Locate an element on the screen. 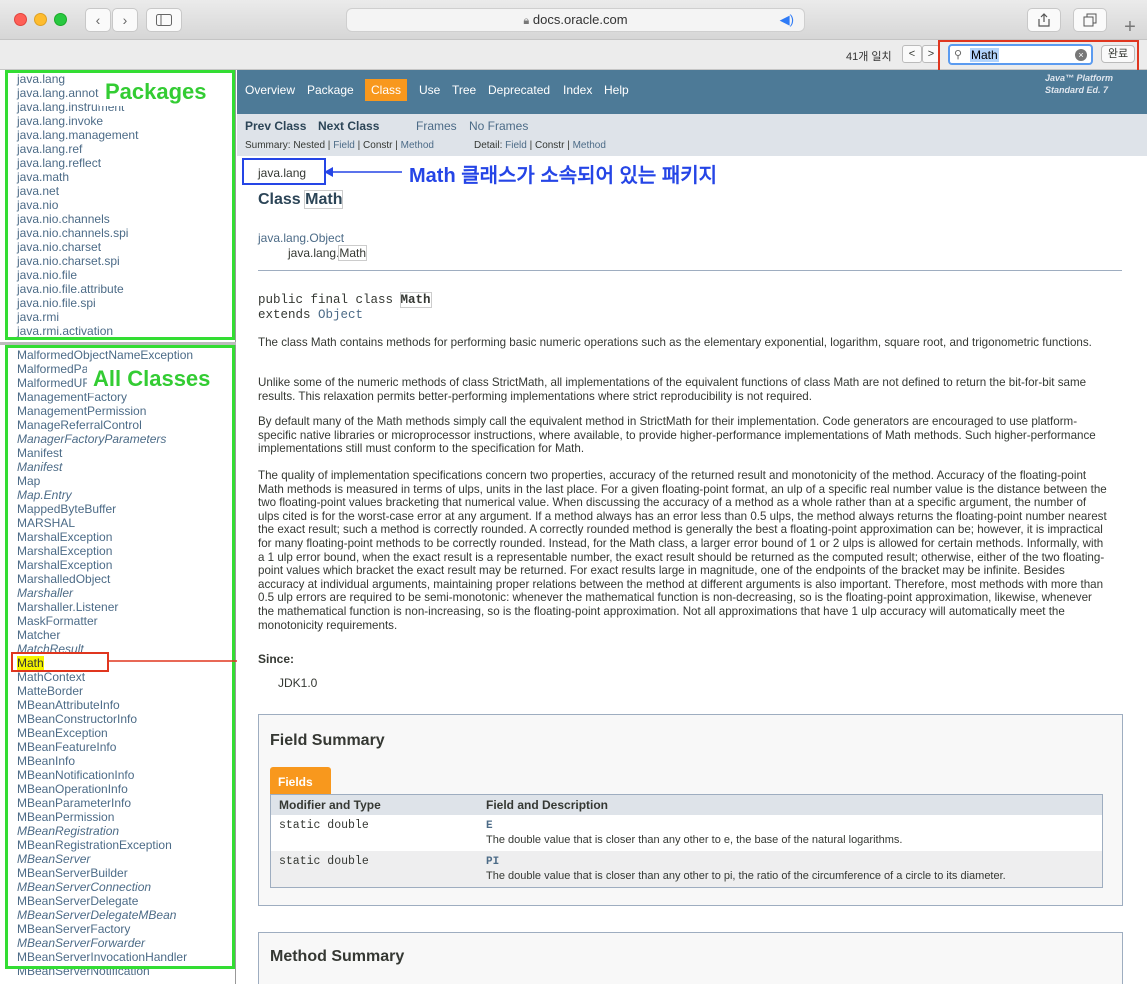 This screenshot has height=984, width=1147. platform-line-1: Java™ Platform is located at coordinates (1079, 78).